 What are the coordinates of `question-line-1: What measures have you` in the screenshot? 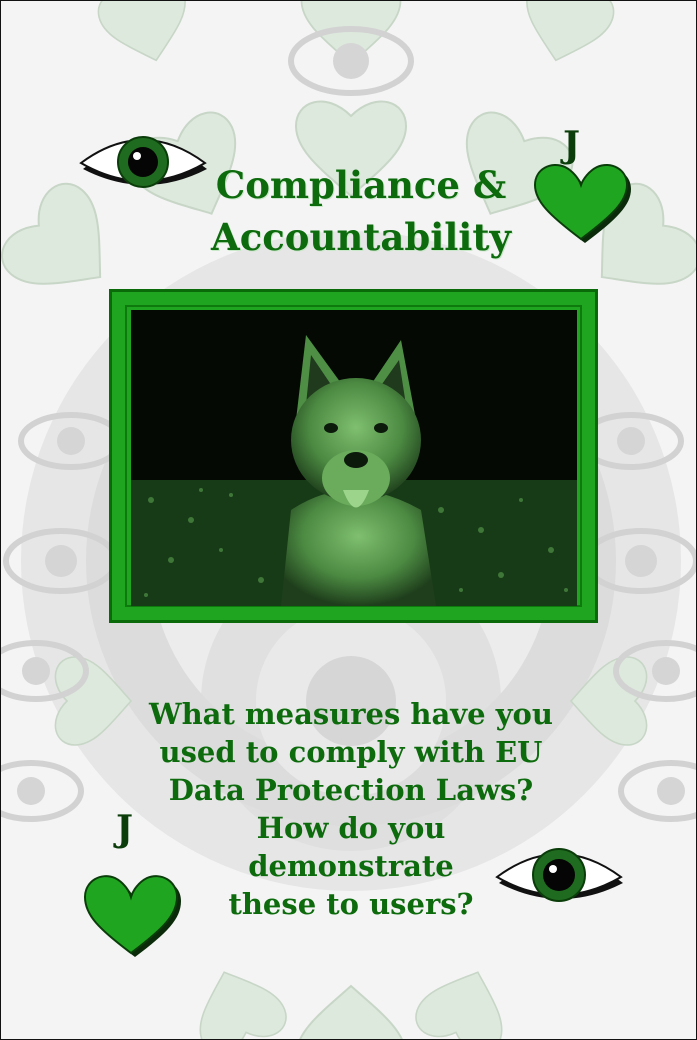 It's located at (351, 714).